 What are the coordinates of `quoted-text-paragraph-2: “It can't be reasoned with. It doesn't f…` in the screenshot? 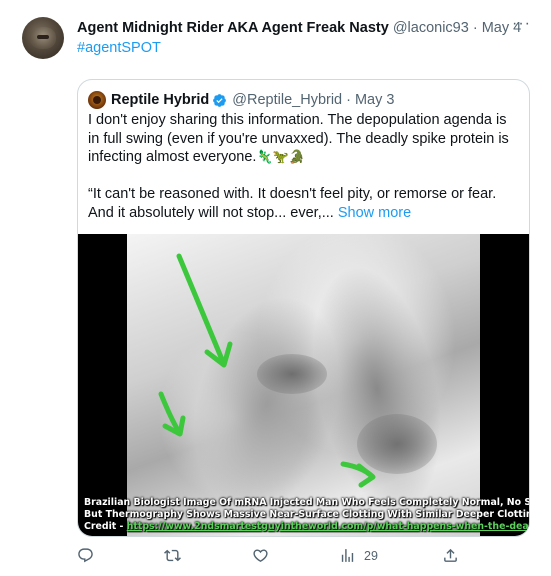 It's located at (304, 203).